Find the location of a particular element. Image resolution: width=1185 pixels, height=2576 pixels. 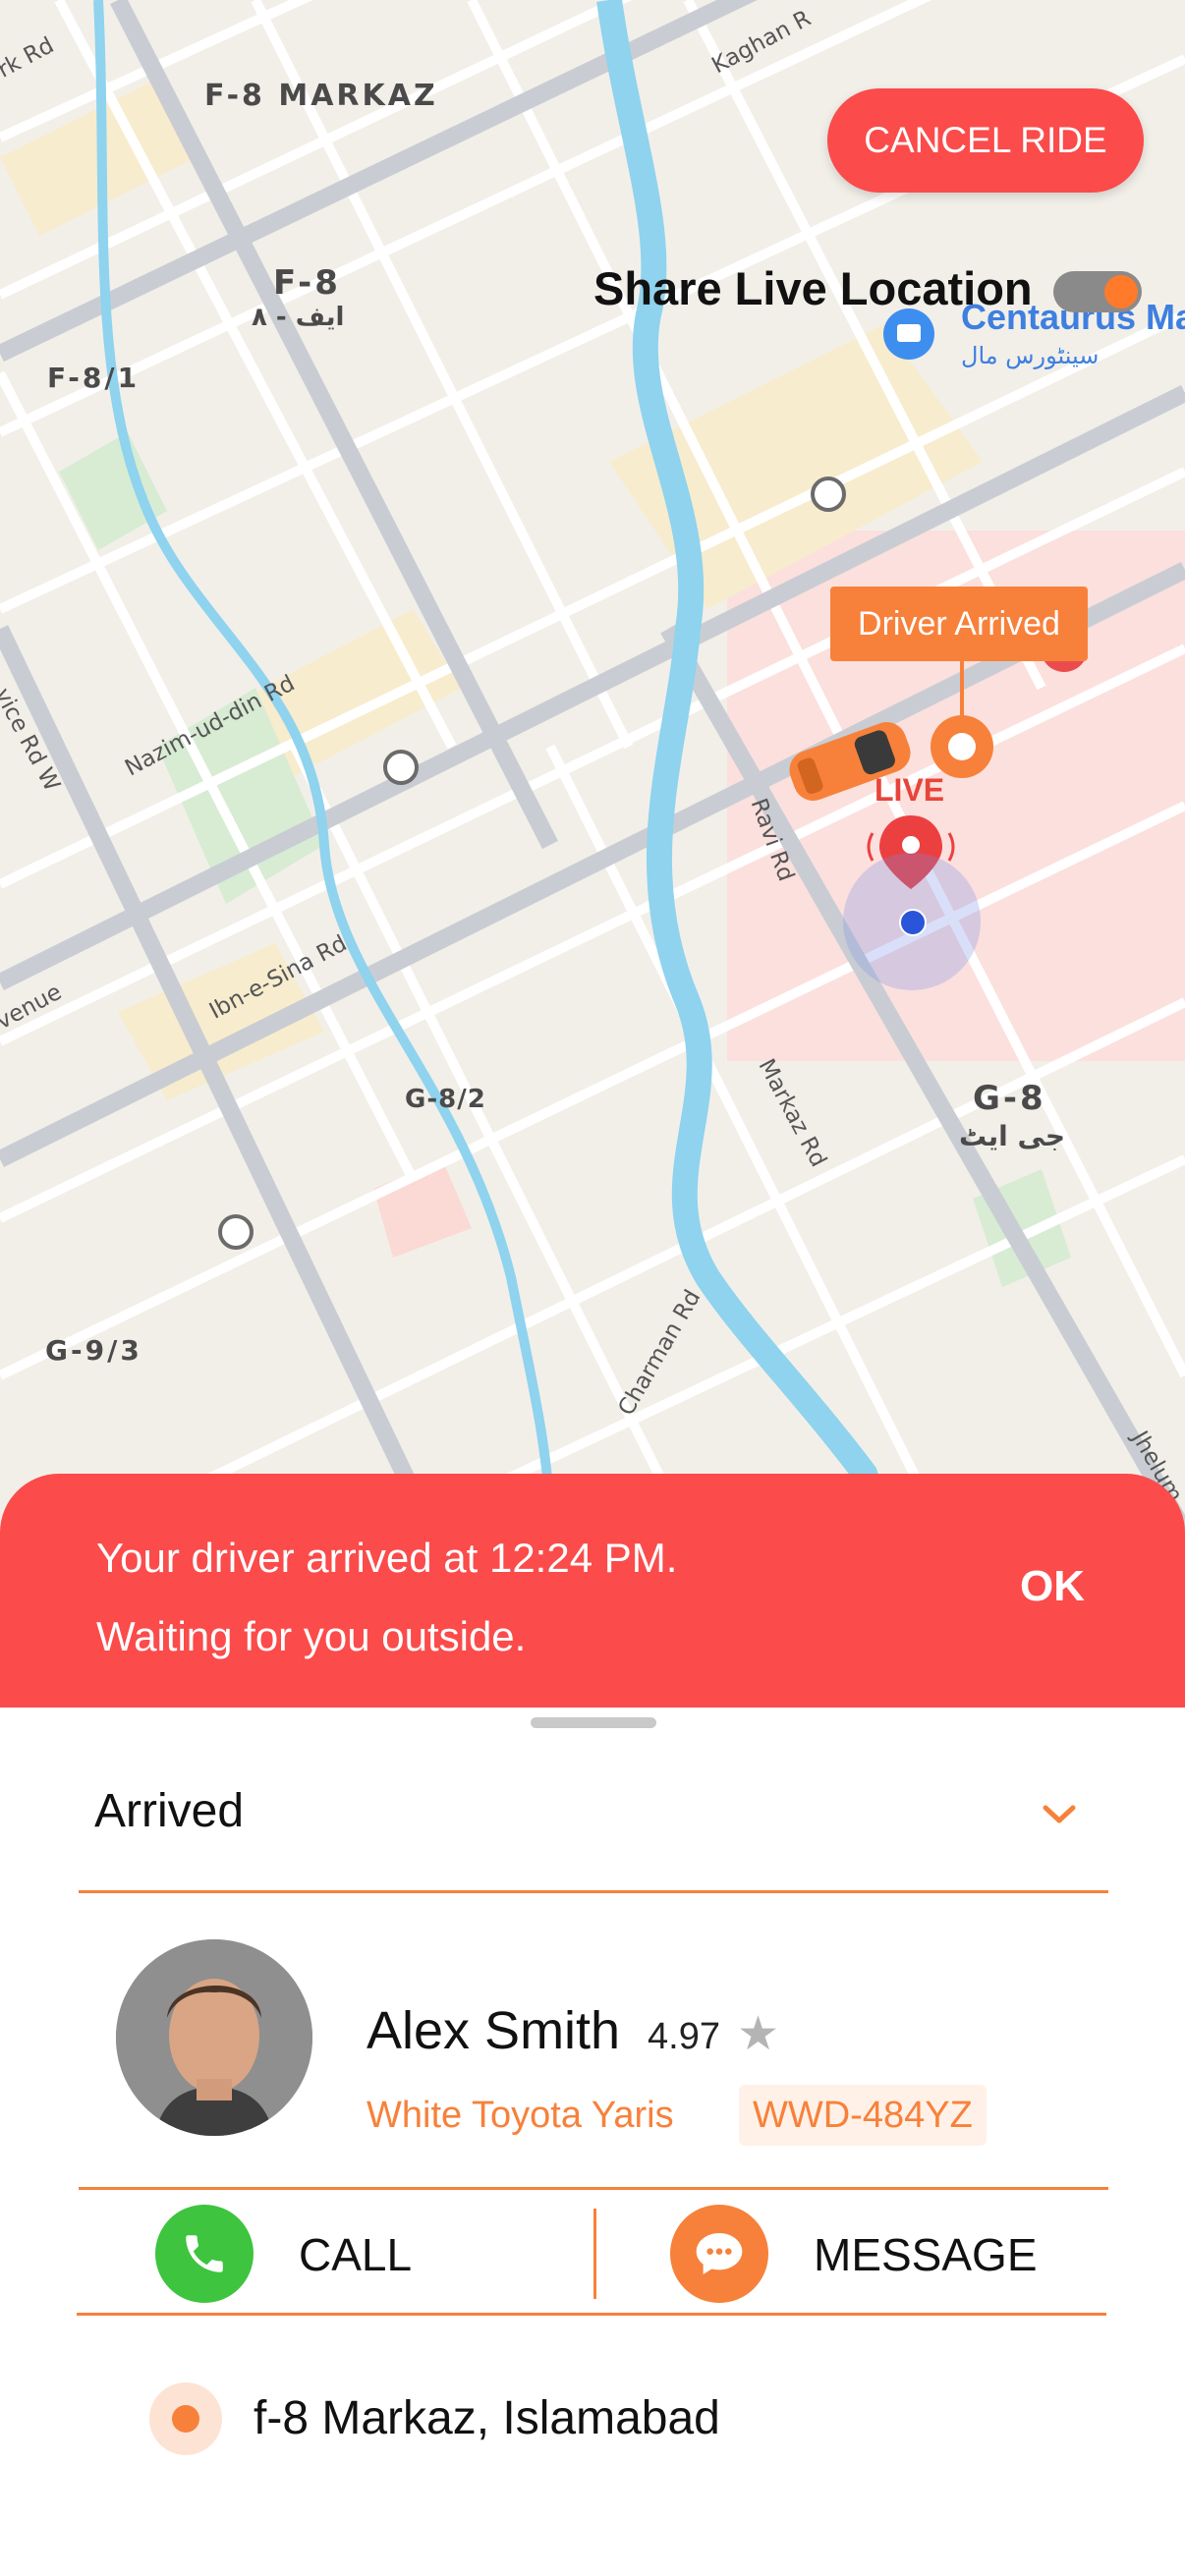

mall-pin-icon is located at coordinates (909, 334).